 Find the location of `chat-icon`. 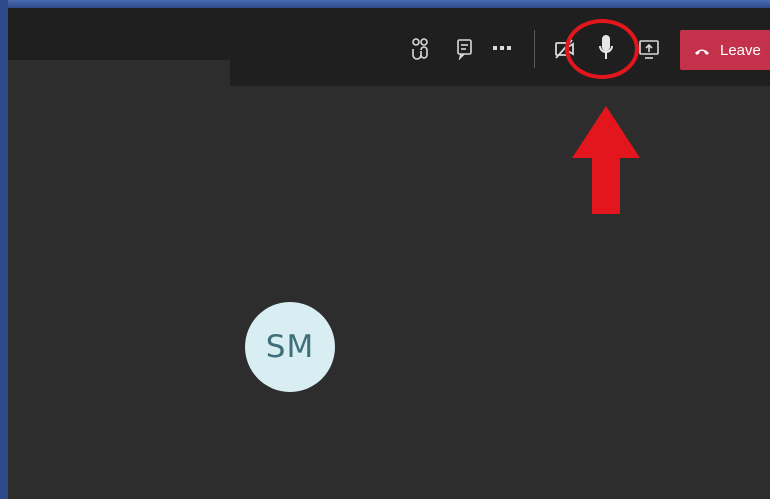

chat-icon is located at coordinates (465, 49).